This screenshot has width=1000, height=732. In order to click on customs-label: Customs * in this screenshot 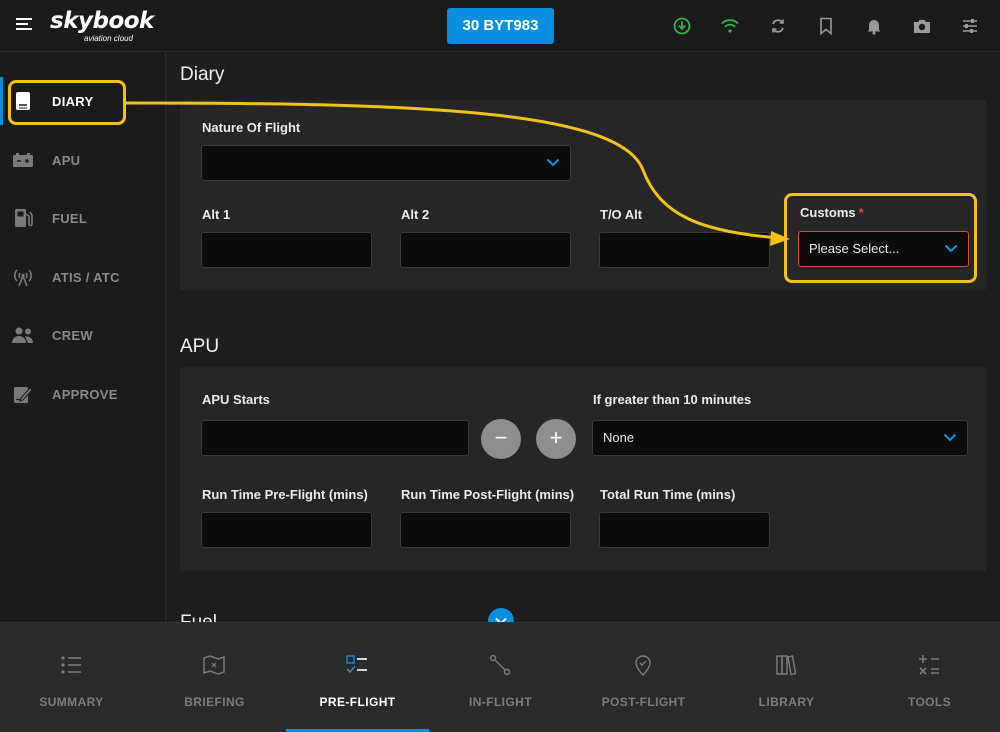, I will do `click(832, 212)`.